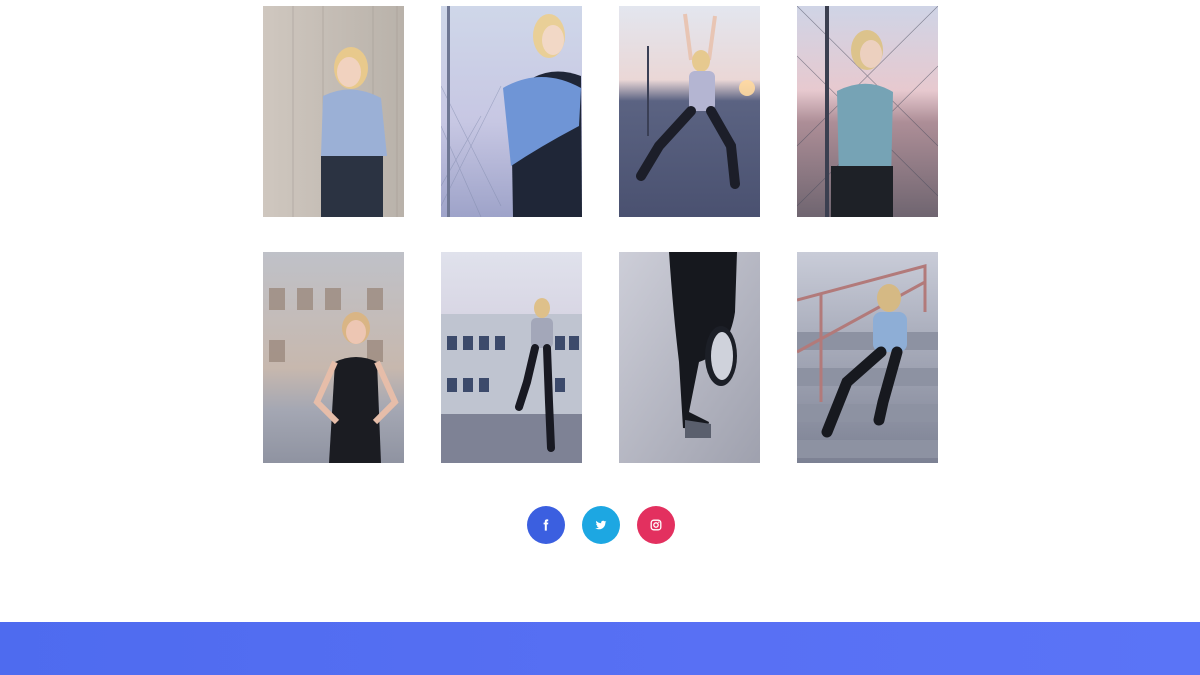  I want to click on twitter-button, so click(601, 525).